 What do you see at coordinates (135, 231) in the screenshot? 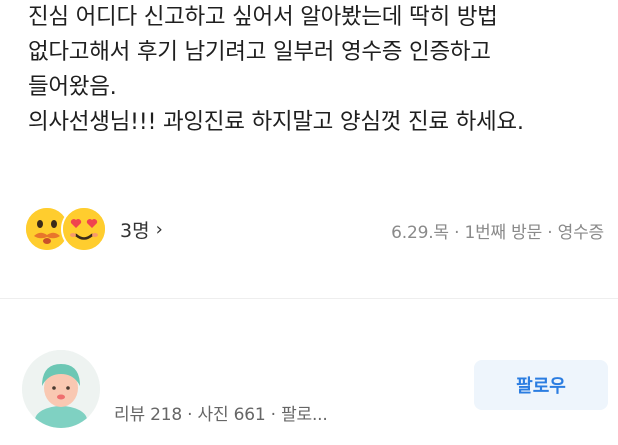
I see `reaction-count-label: 3명` at bounding box center [135, 231].